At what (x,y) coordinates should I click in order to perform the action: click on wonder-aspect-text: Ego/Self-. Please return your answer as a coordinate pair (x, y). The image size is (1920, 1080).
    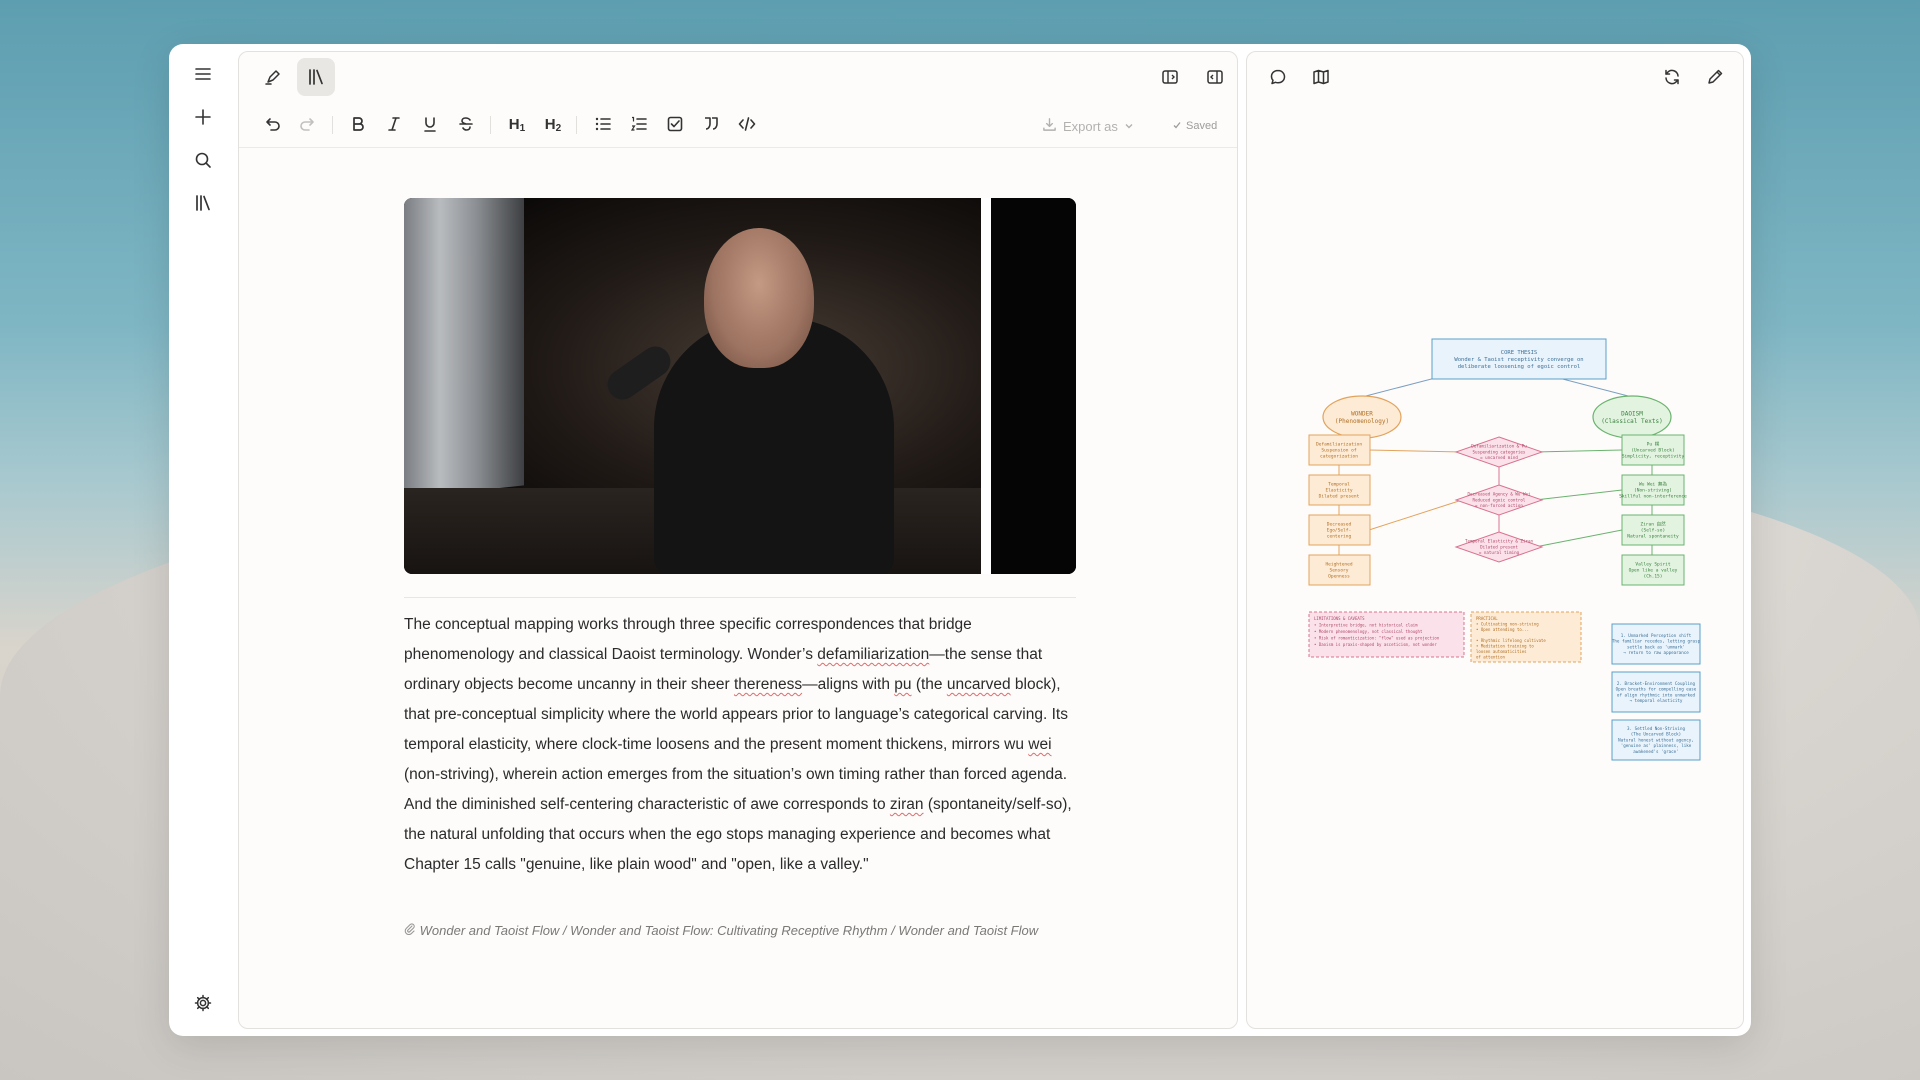
    Looking at the image, I should click on (1339, 531).